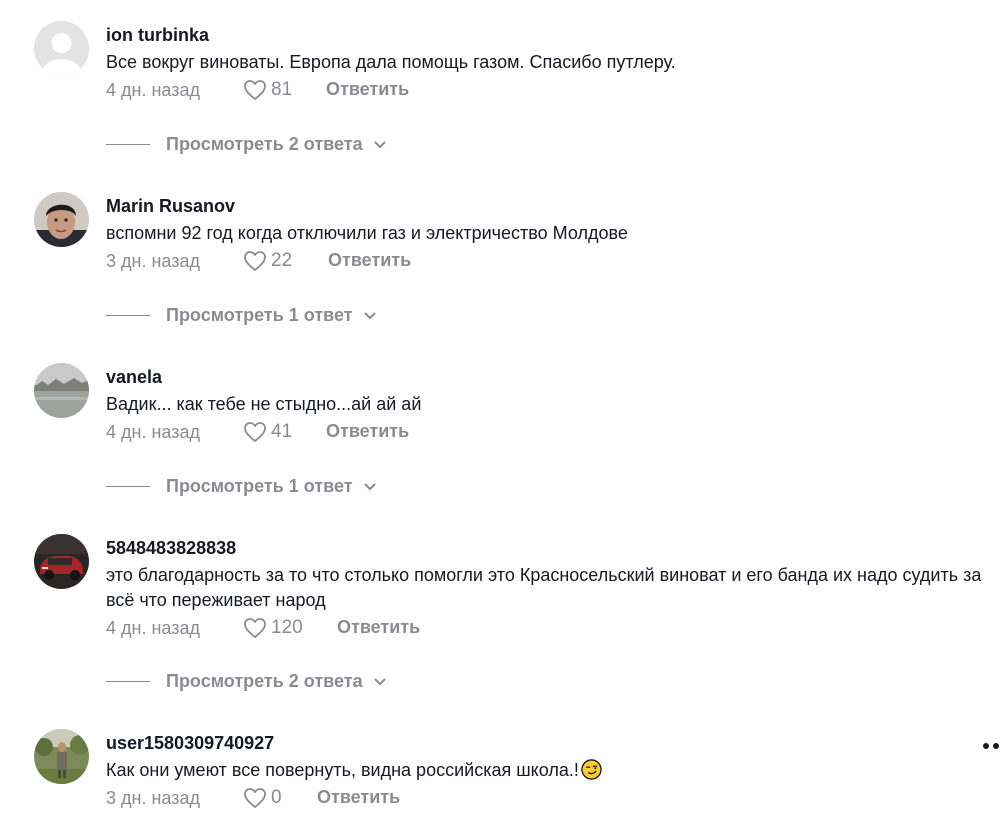 The height and width of the screenshot is (814, 1005). I want to click on person-photo-icon, so click(61, 219).